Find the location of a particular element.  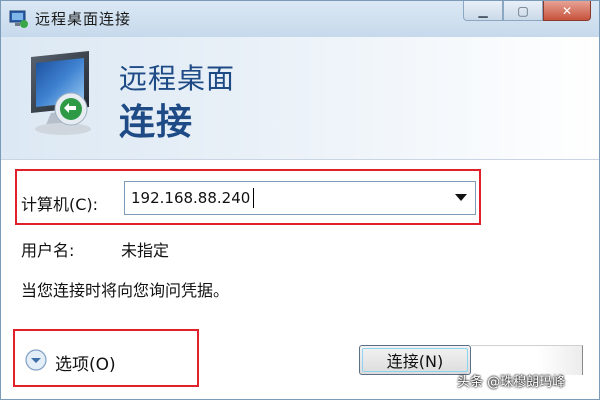

header-title-line1: 远程桌面 is located at coordinates (177, 78).